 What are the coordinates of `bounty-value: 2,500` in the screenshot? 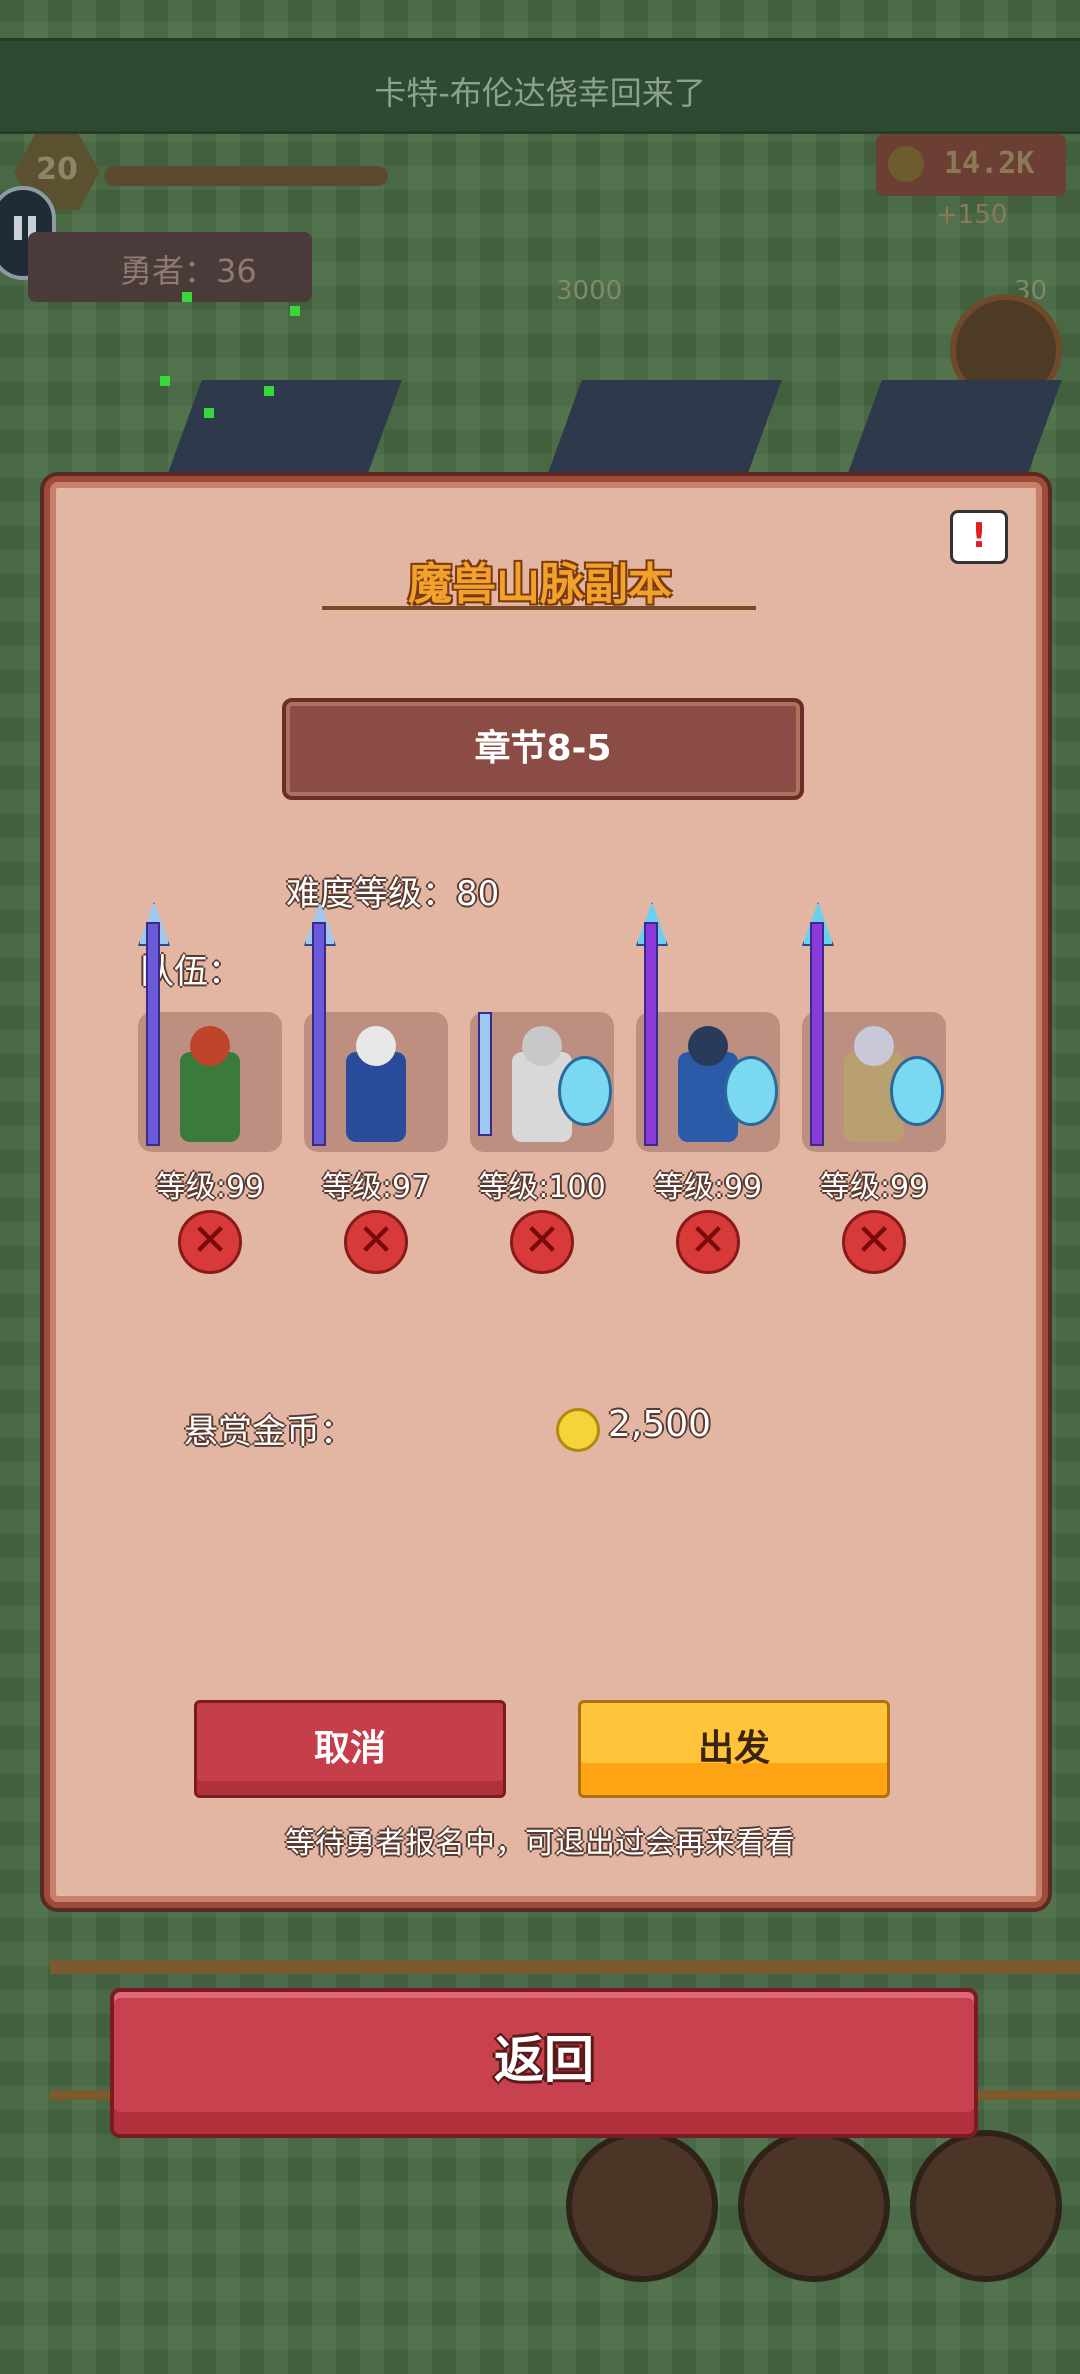 It's located at (660, 1424).